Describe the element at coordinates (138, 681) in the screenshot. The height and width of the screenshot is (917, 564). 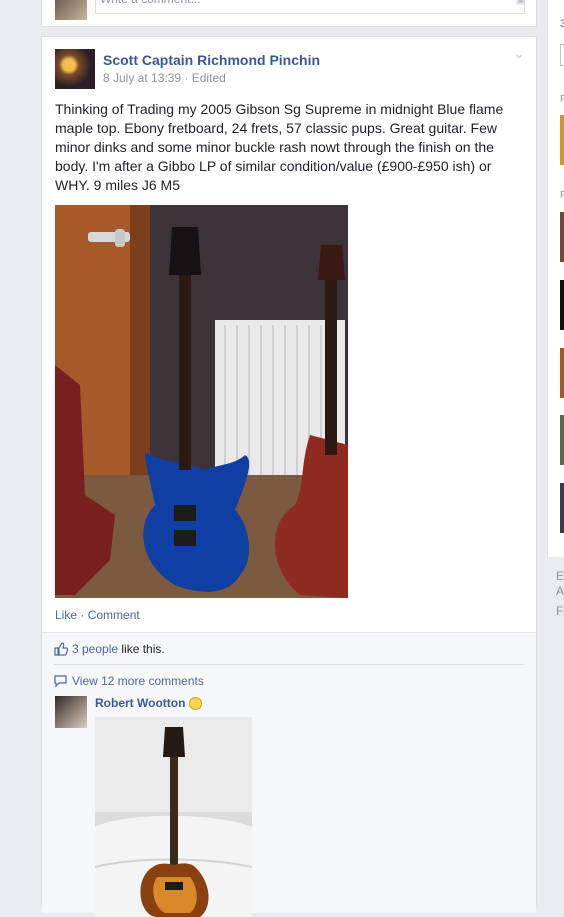
I see `view-more-label: View 12 more comments` at that location.